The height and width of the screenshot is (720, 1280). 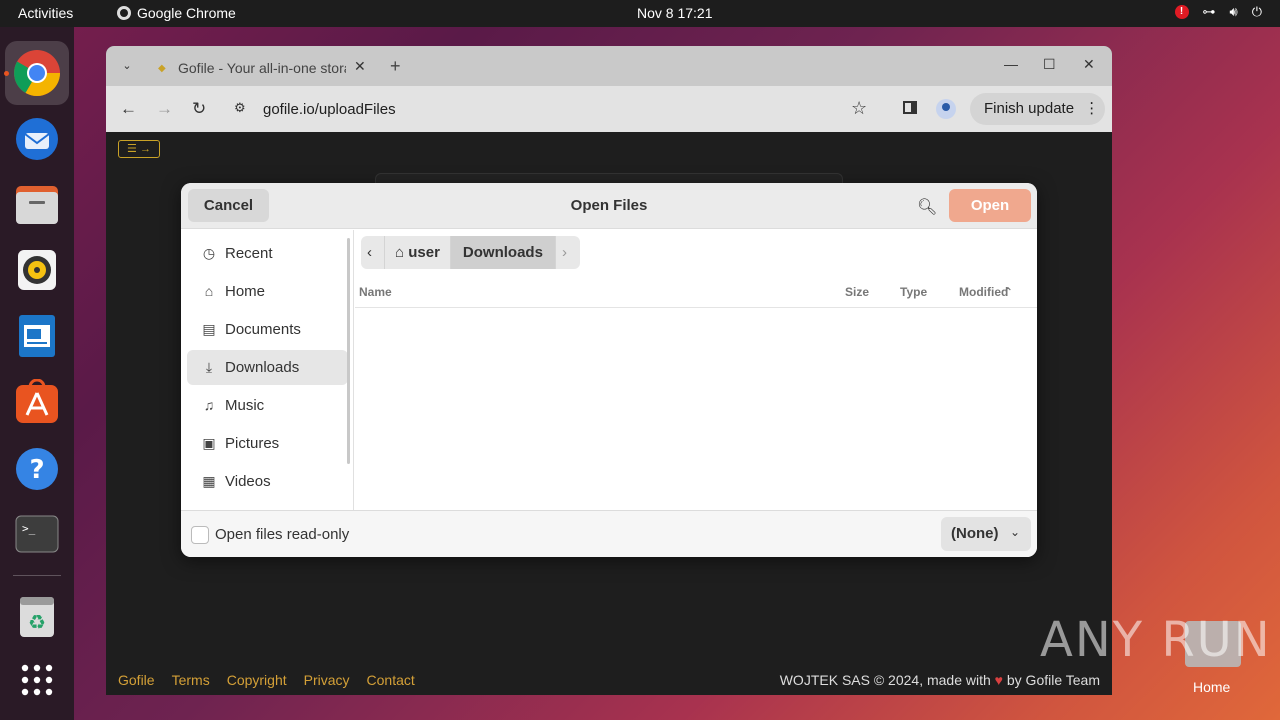 What do you see at coordinates (360, 66) in the screenshot?
I see `close-tab-icon: ✕` at bounding box center [360, 66].